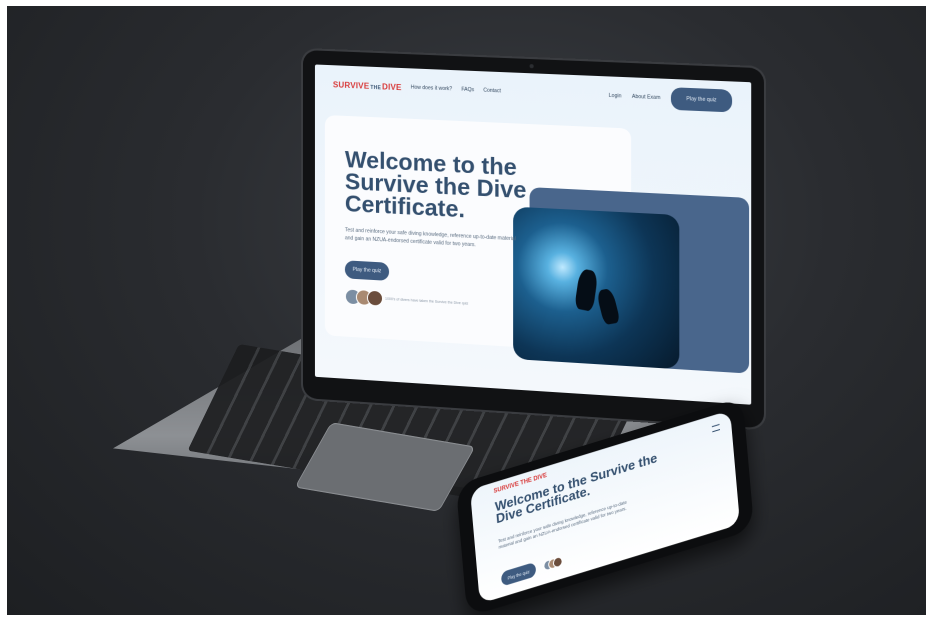 The width and height of the screenshot is (933, 621). I want to click on camera-icon, so click(531, 66).